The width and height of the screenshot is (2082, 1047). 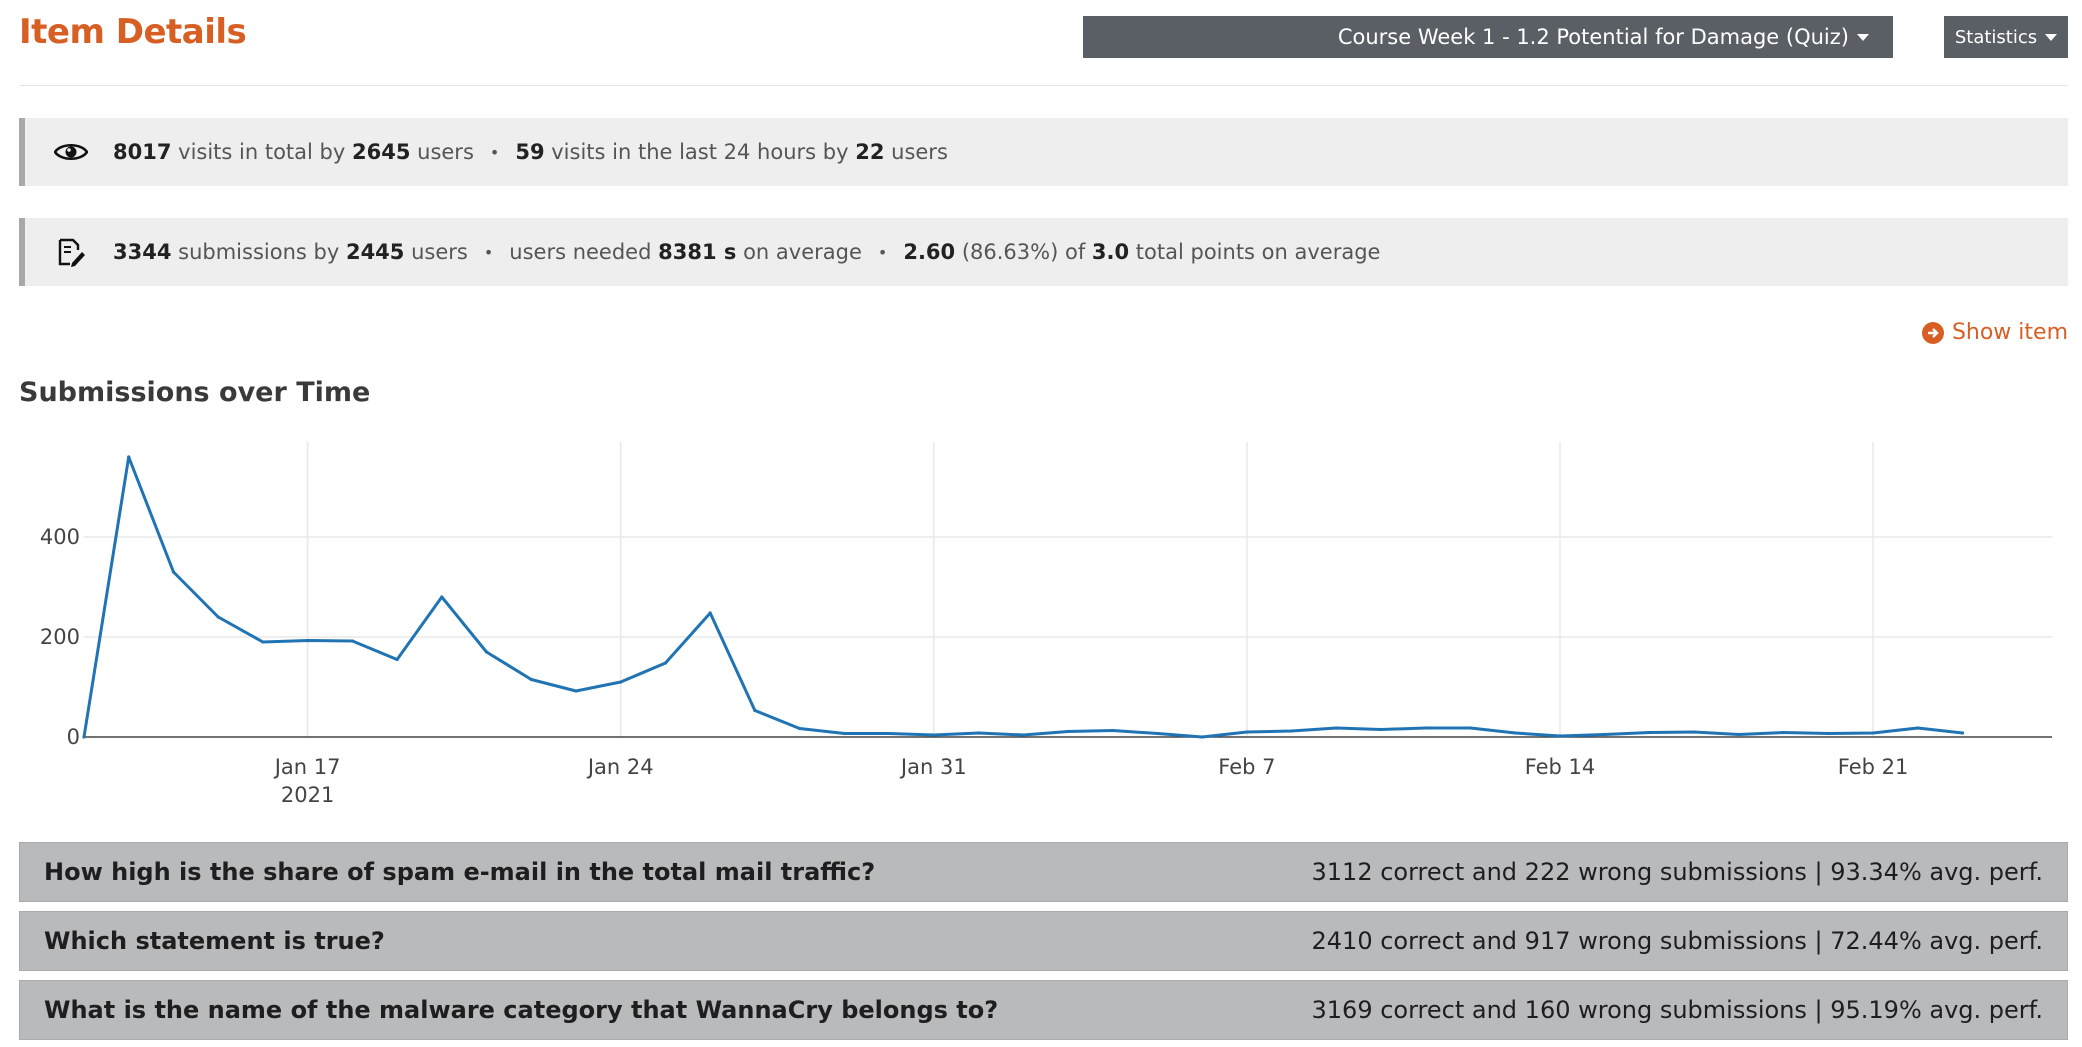 I want to click on y-tick-label: 400, so click(x=60, y=537).